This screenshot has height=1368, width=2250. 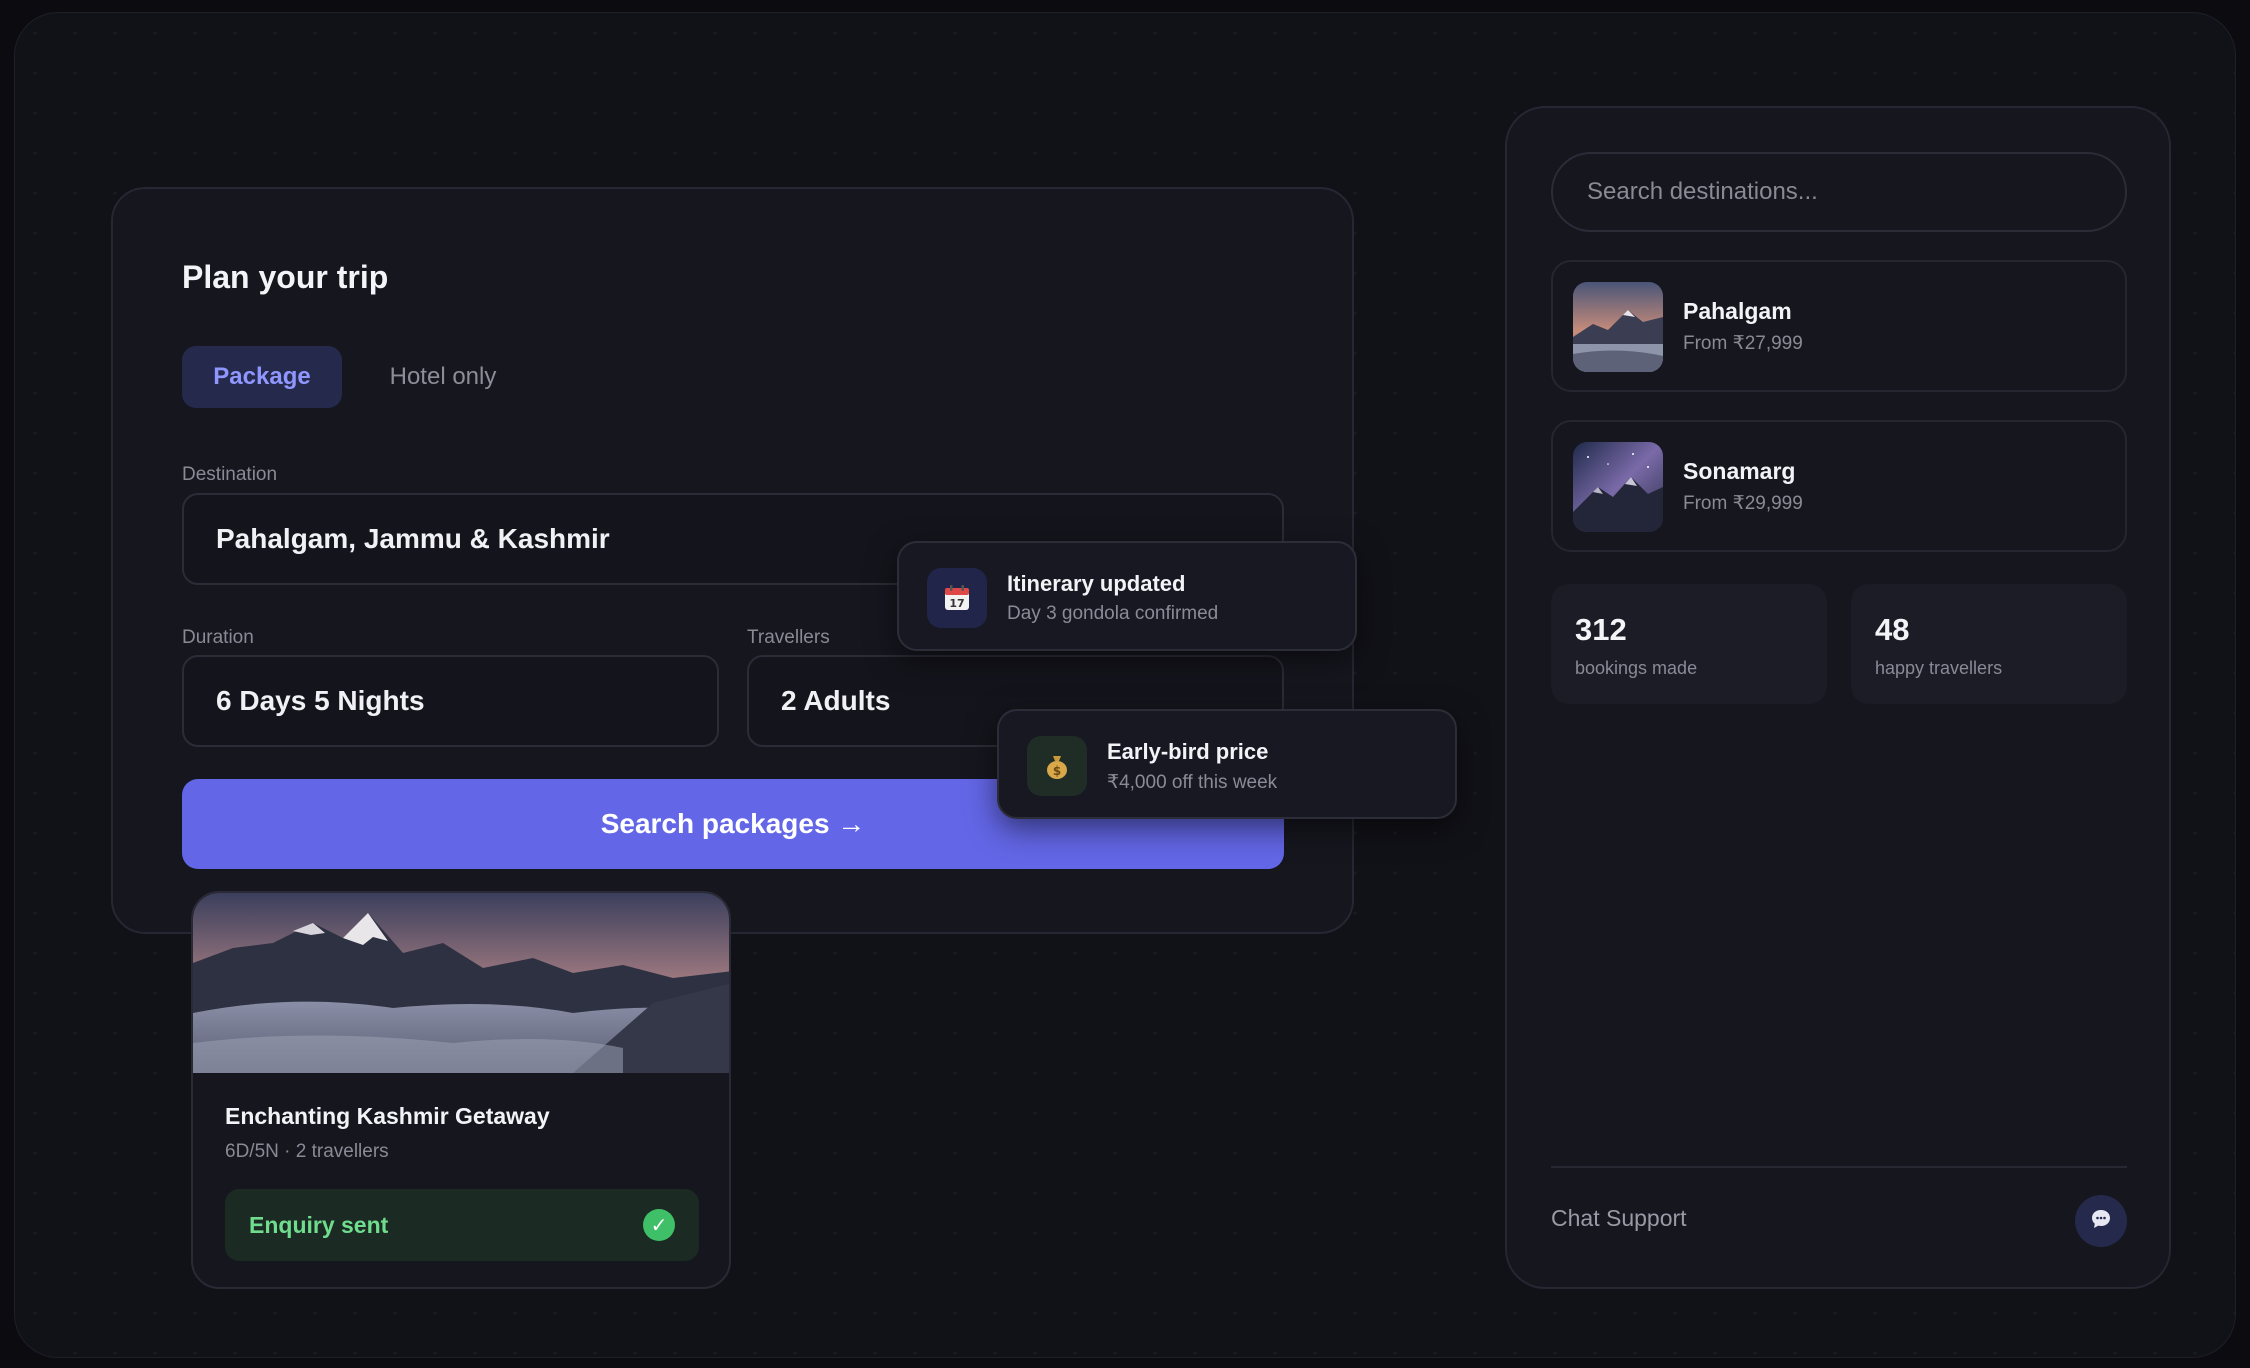 What do you see at coordinates (218, 637) in the screenshot?
I see `duration-label: Duration` at bounding box center [218, 637].